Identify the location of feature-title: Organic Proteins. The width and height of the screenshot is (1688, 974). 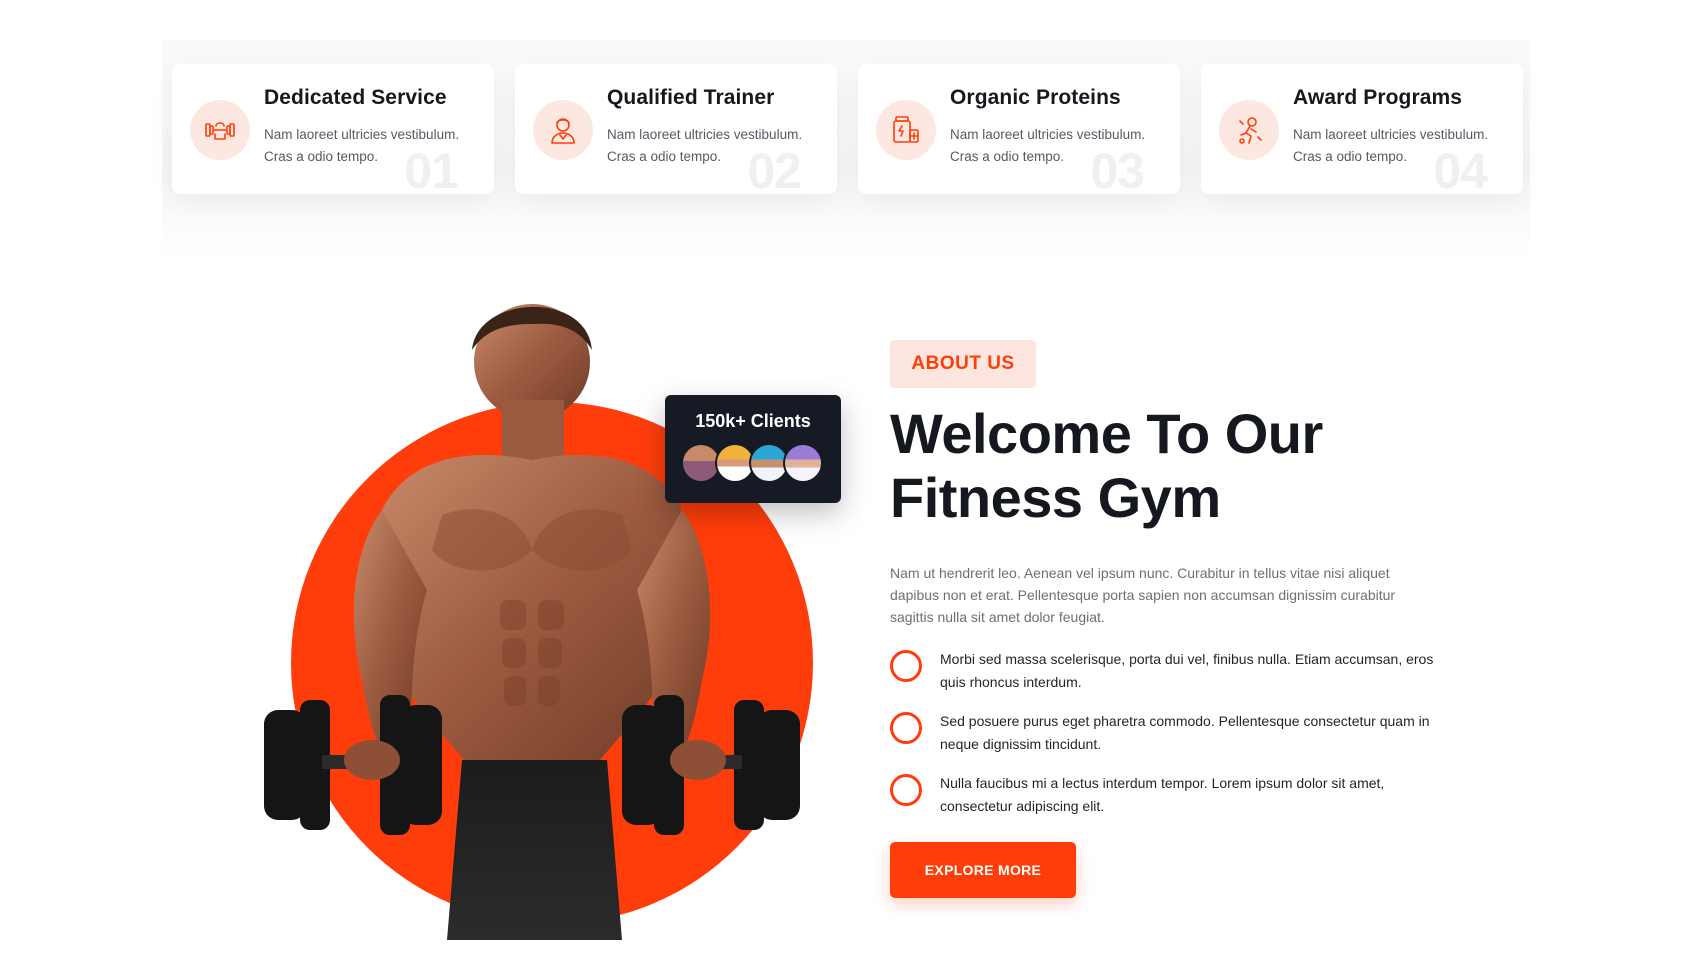
(1035, 97).